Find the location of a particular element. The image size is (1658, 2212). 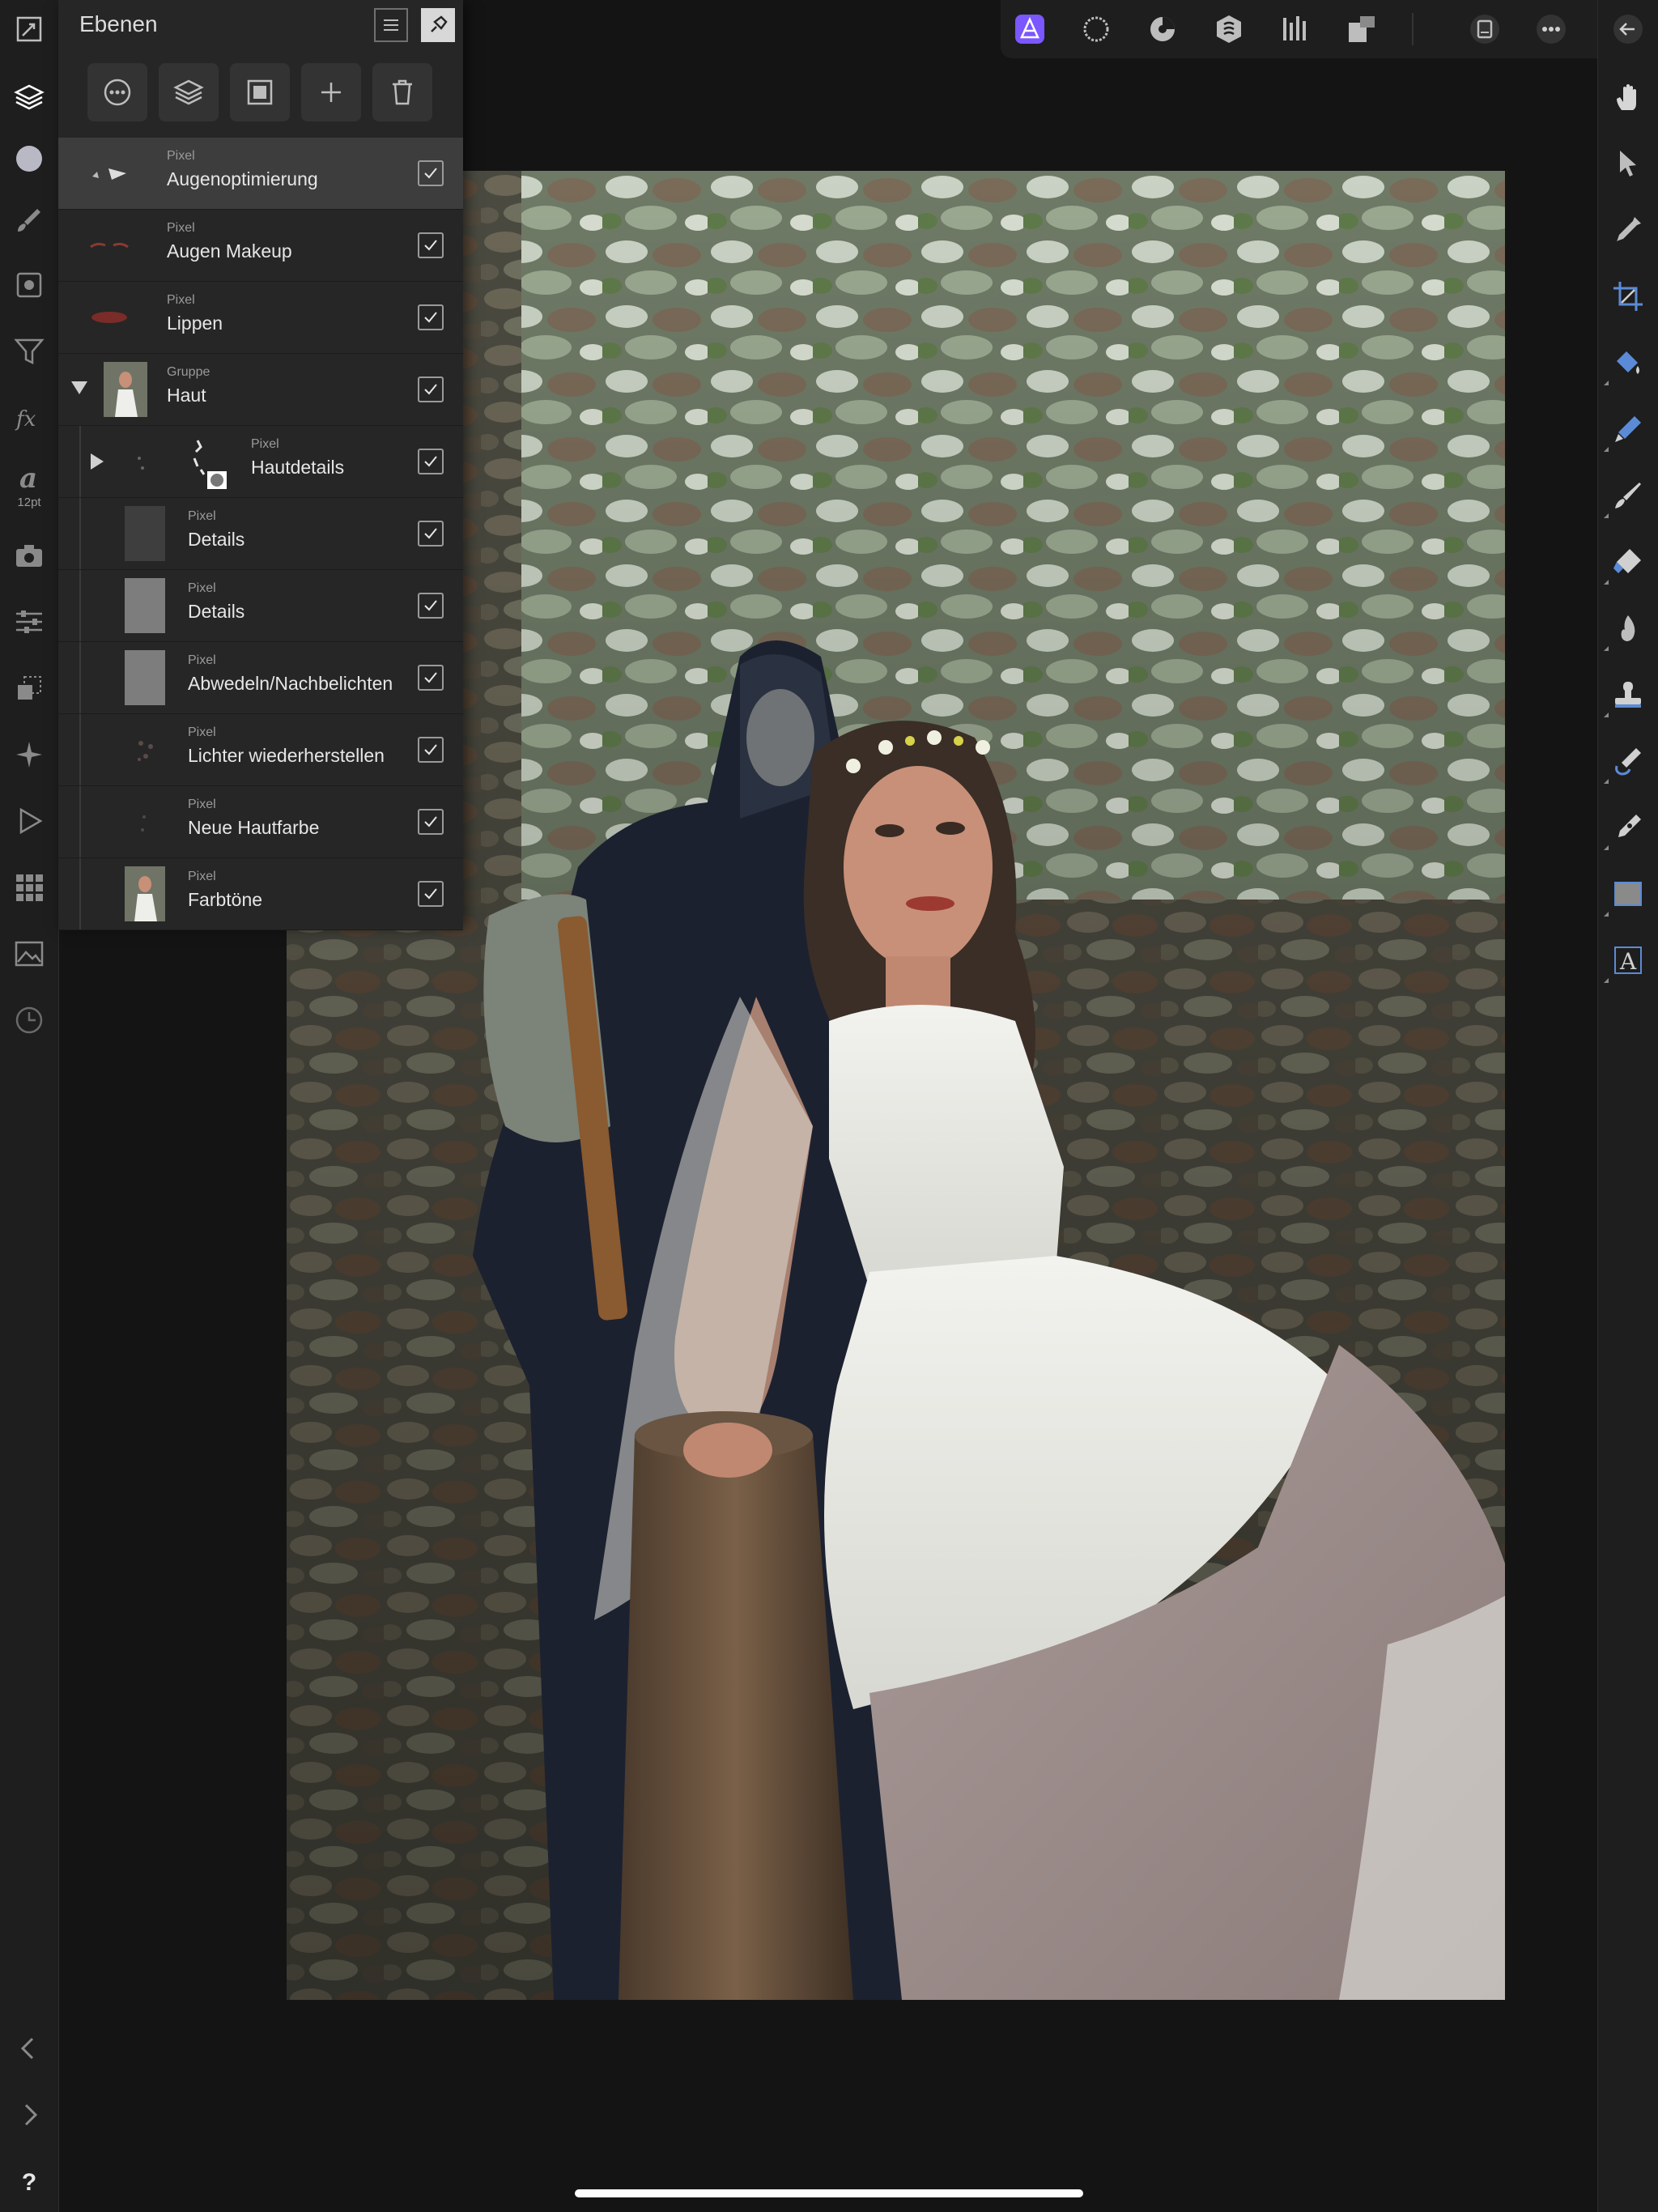

layer-name: Farbtöne is located at coordinates (225, 900).